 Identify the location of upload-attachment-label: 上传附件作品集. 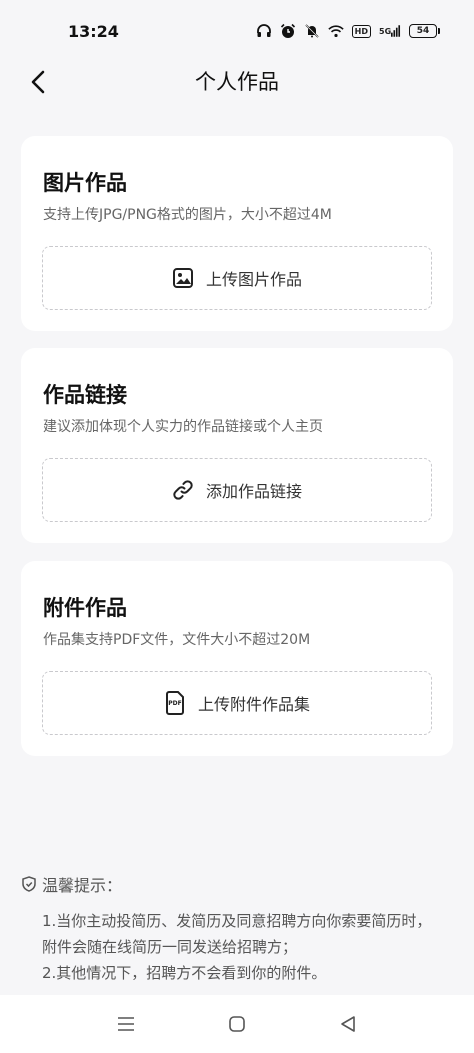
(253, 704).